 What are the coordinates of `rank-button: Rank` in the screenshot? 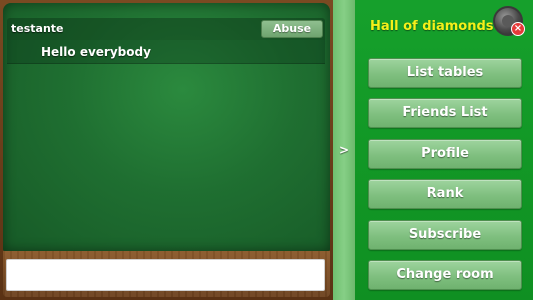 It's located at (445, 194).